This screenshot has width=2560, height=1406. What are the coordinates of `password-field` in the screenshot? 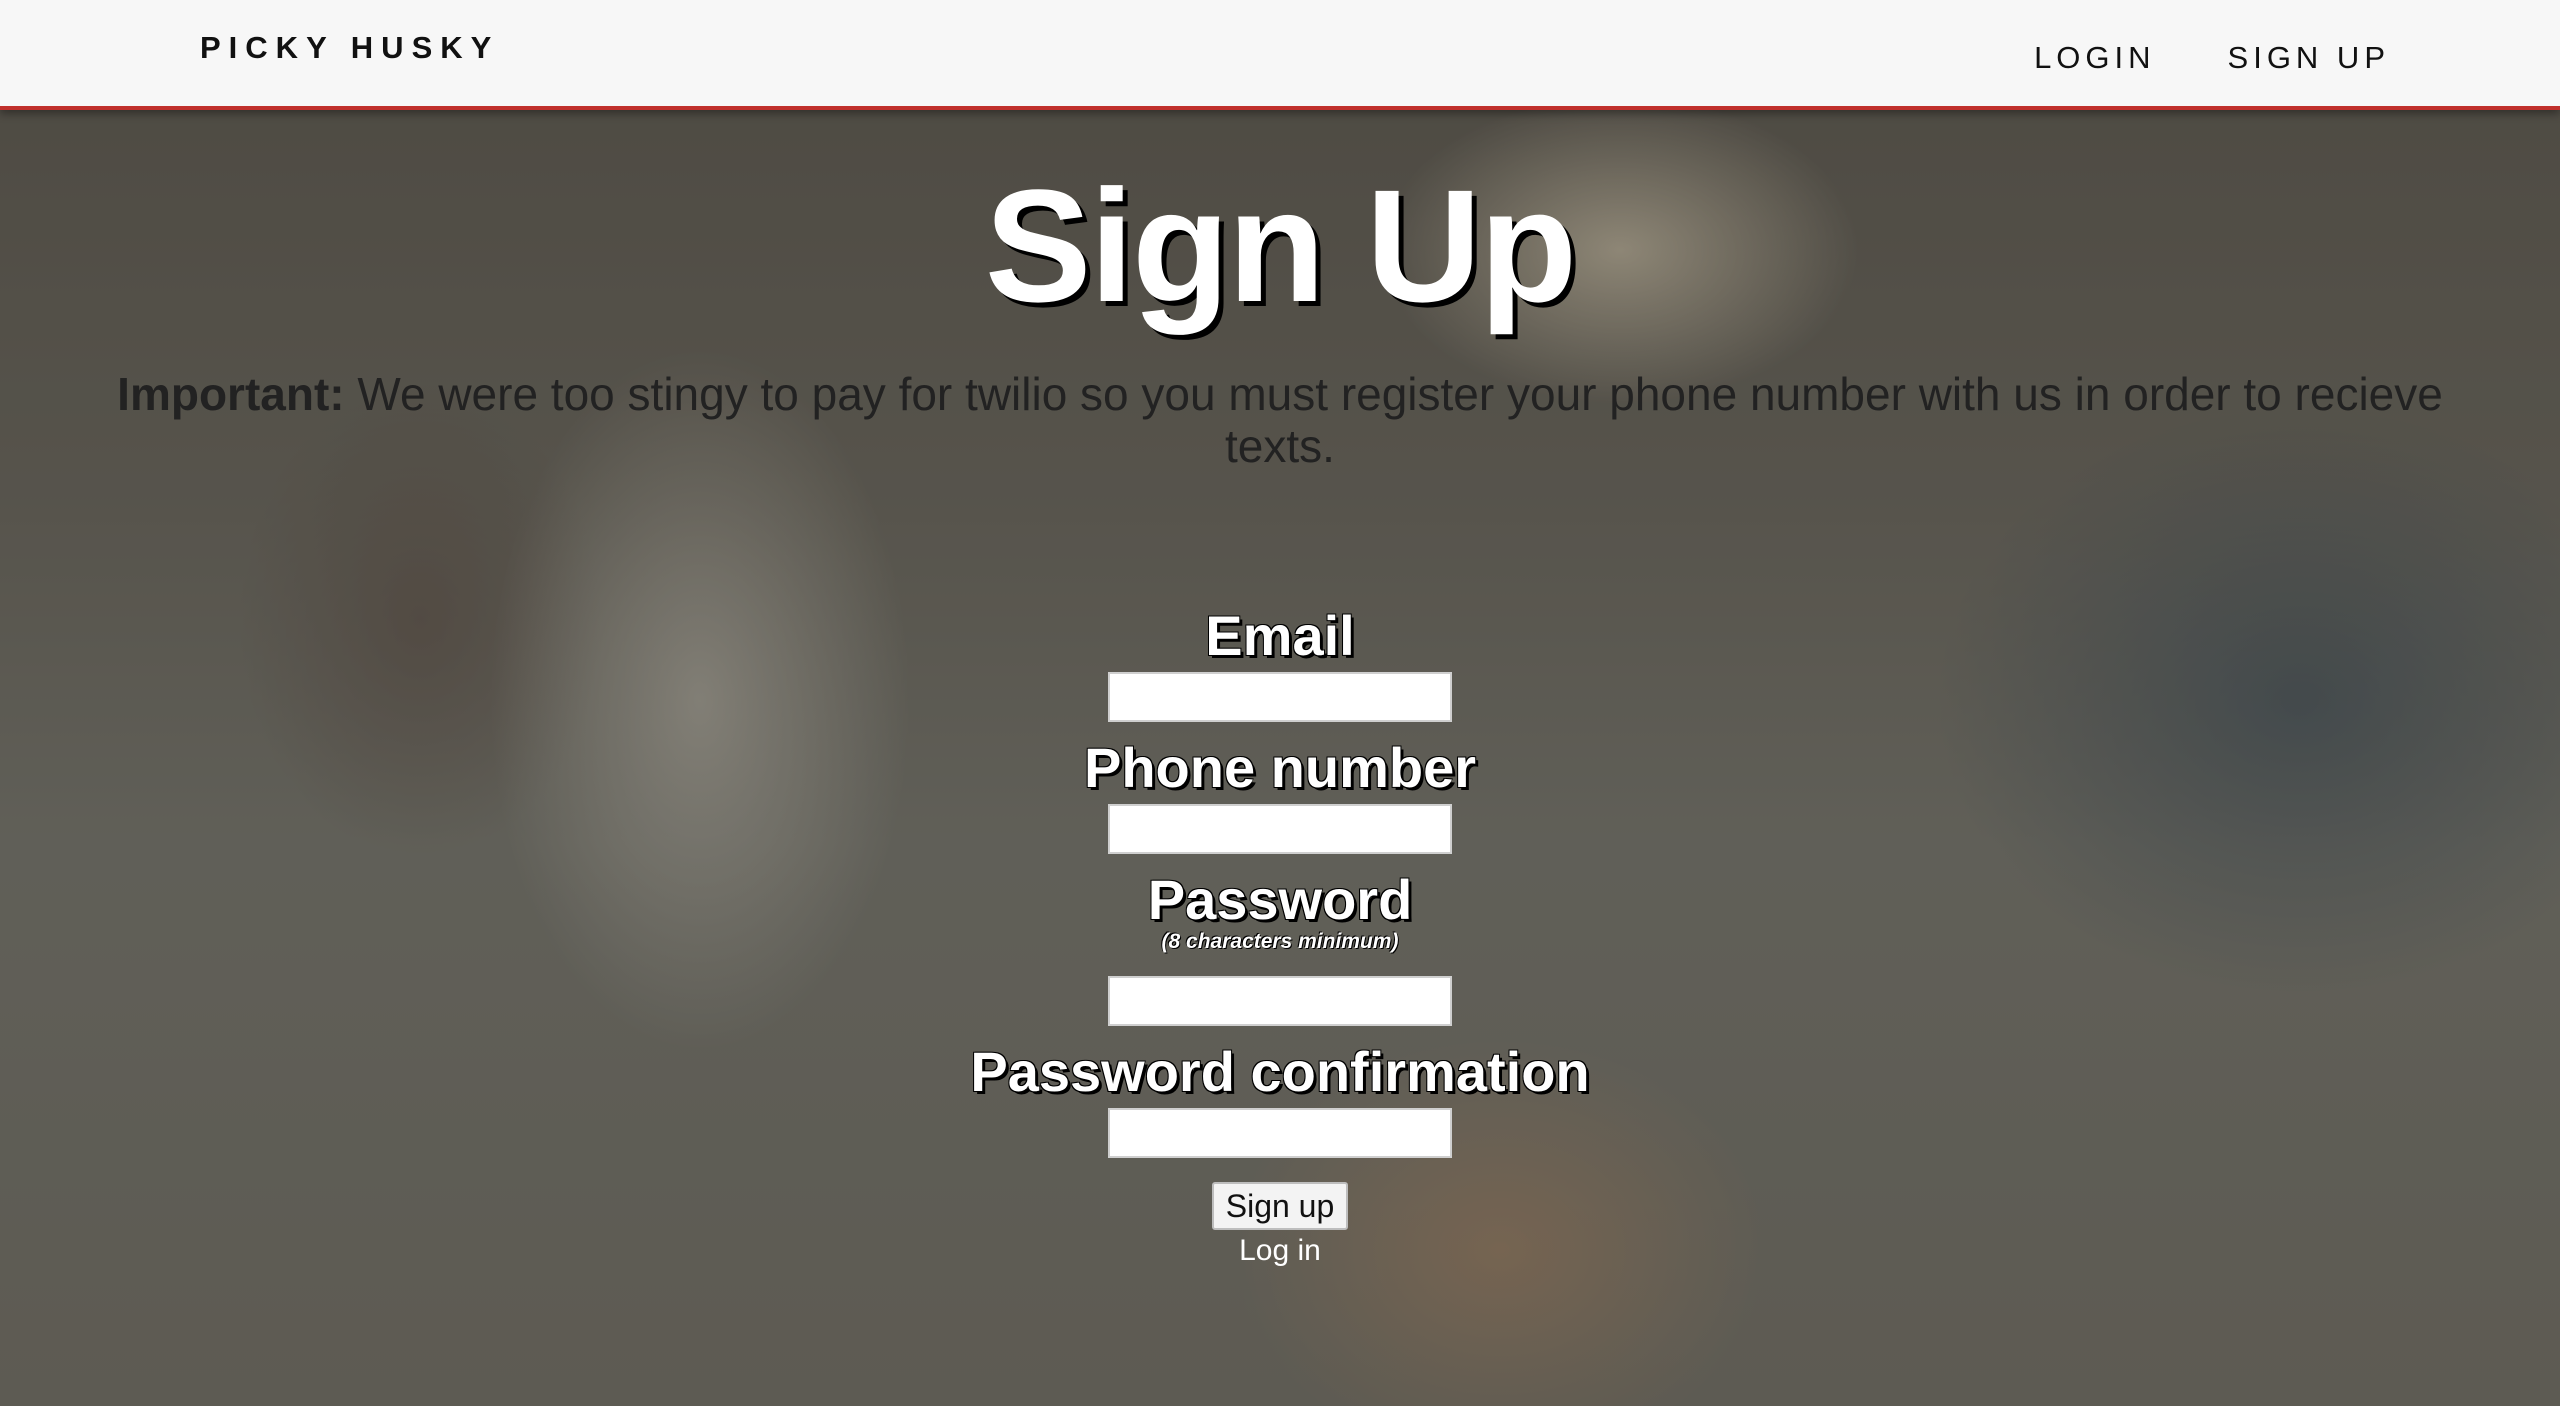 It's located at (1280, 1001).